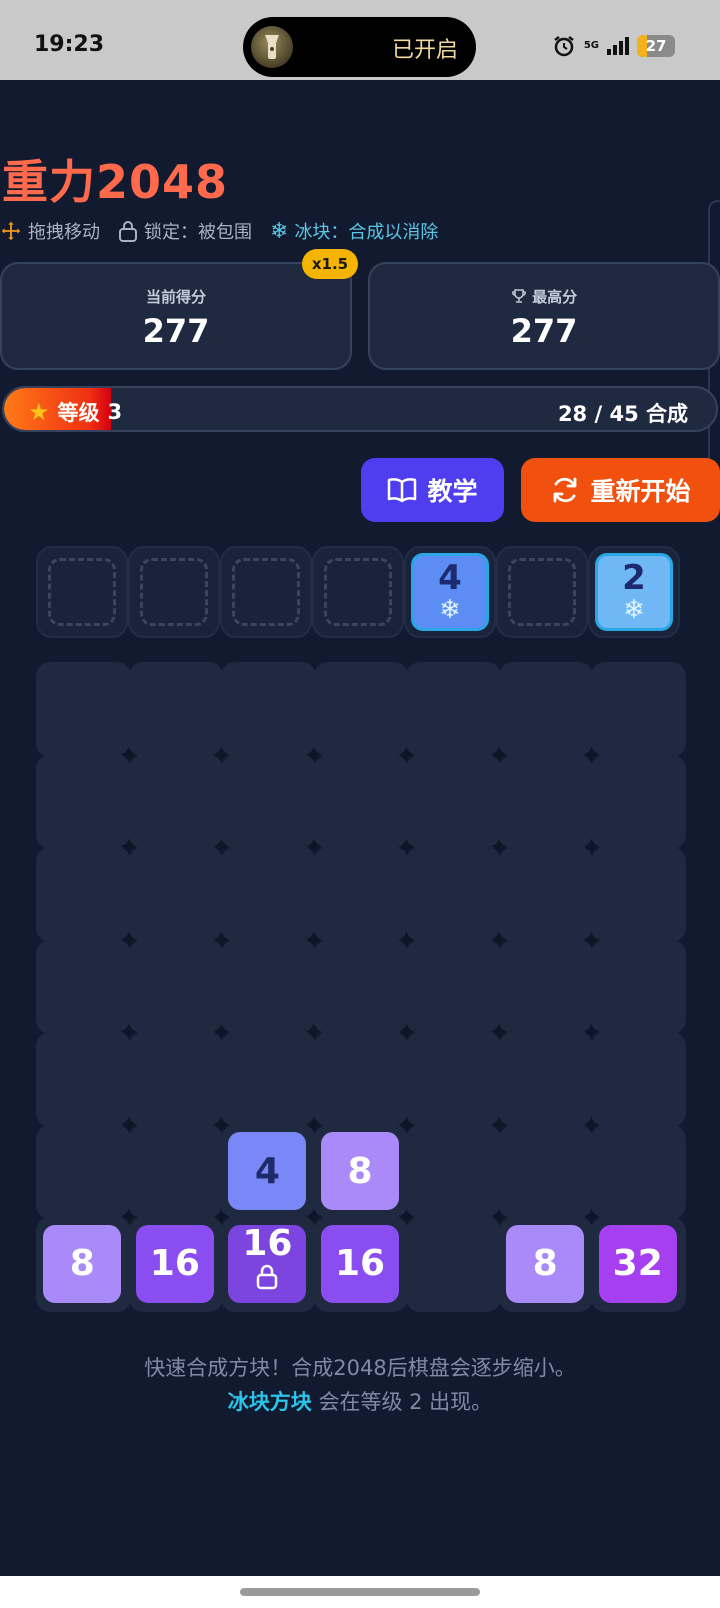 The width and height of the screenshot is (720, 1608). I want to click on level-indicator: ★ 等级 3, so click(75, 412).